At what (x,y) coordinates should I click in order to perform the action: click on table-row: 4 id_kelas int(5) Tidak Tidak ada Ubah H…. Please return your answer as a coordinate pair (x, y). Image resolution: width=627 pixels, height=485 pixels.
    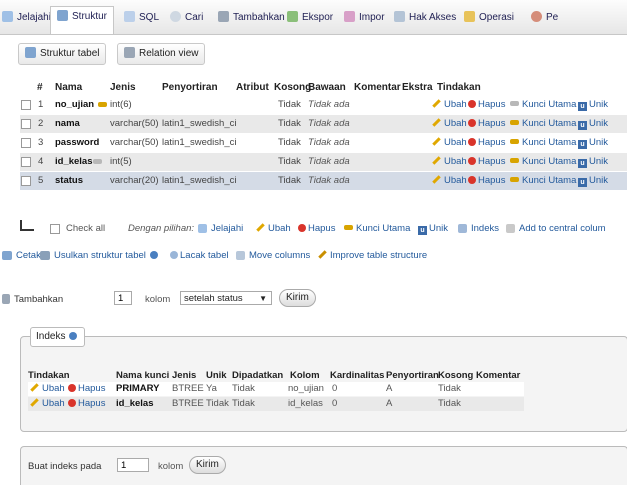
    Looking at the image, I should click on (323, 161).